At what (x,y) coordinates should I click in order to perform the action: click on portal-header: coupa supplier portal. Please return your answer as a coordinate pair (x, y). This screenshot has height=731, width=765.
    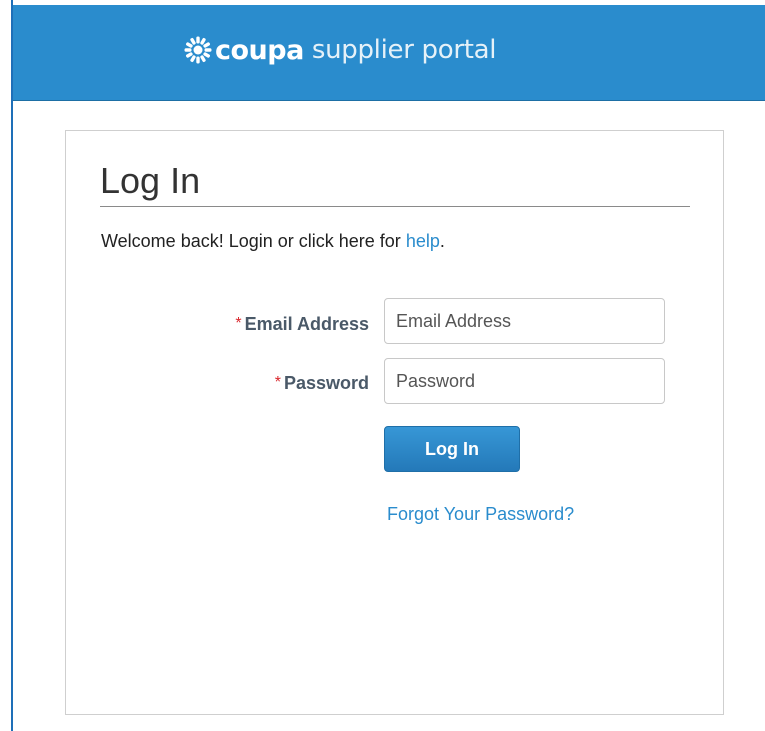
    Looking at the image, I should click on (389, 53).